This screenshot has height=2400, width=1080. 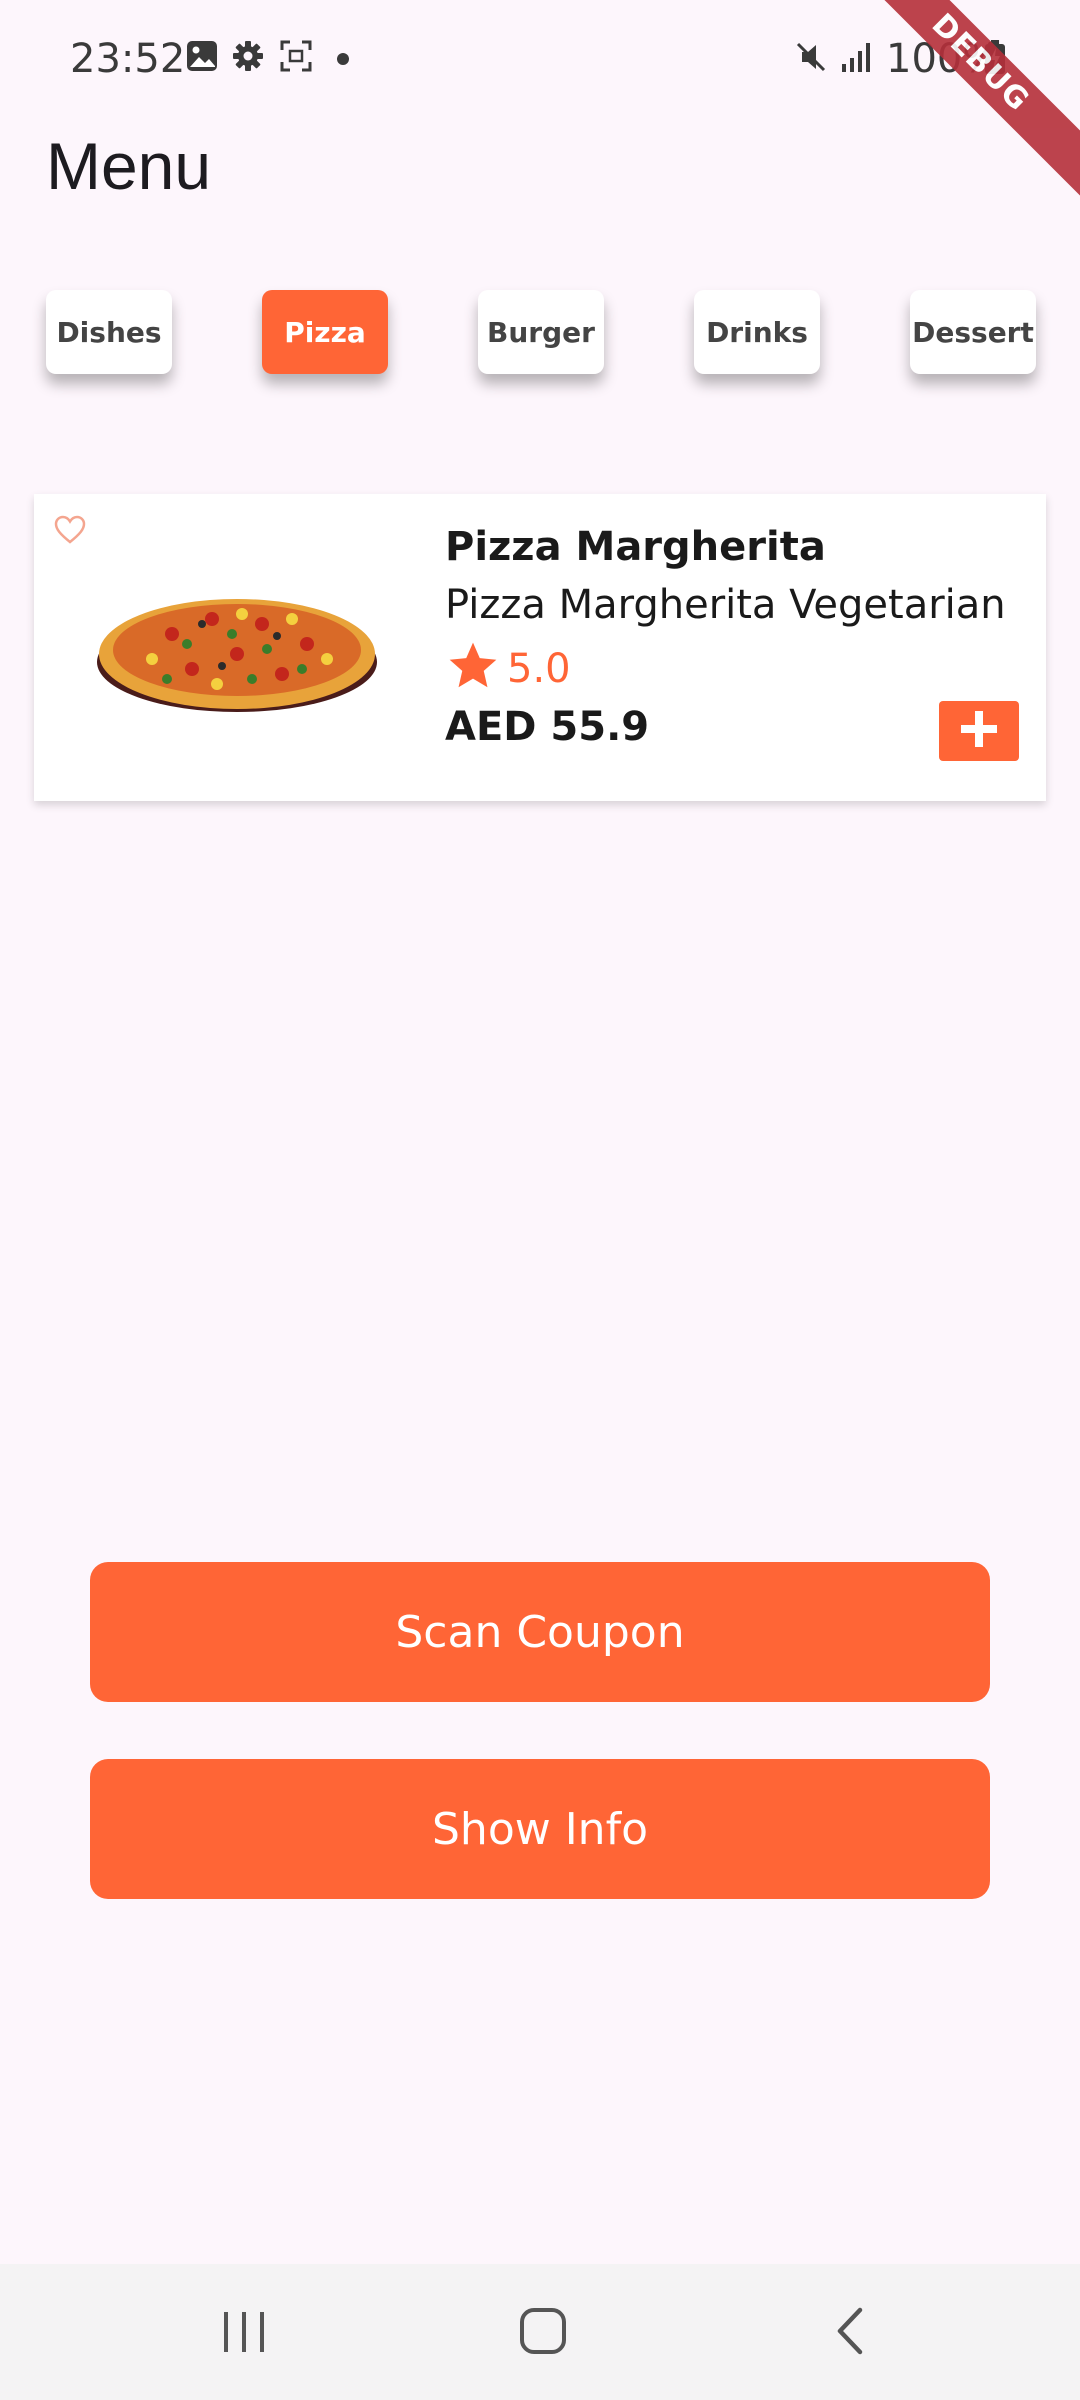 What do you see at coordinates (547, 727) in the screenshot?
I see `product-price: AED 55.9` at bounding box center [547, 727].